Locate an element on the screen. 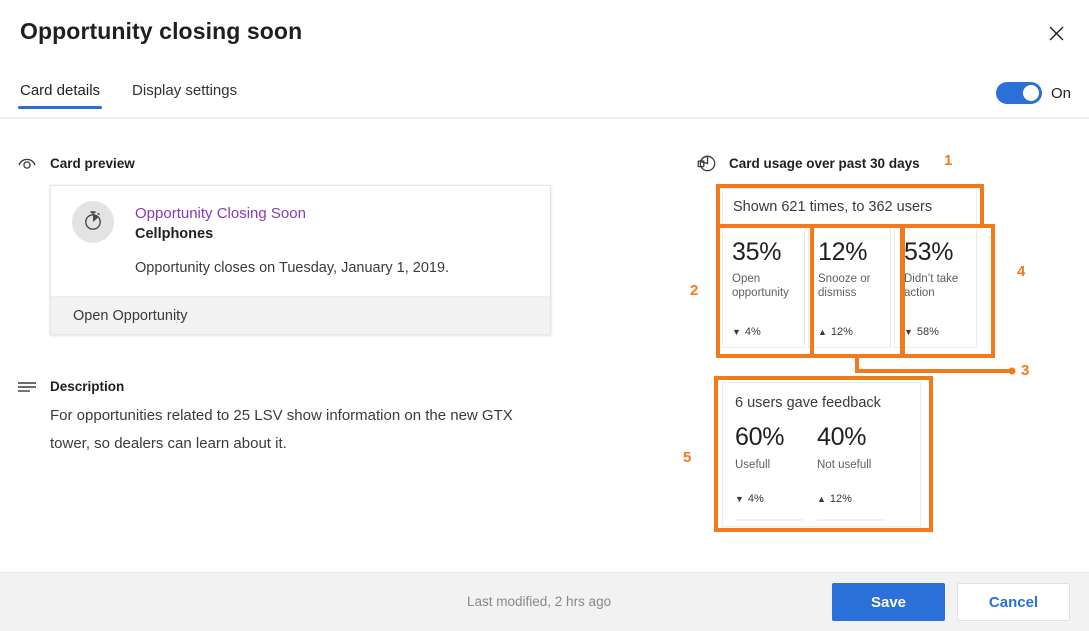 This screenshot has height=631, width=1089. annotation-number-1: 1 is located at coordinates (948, 160).